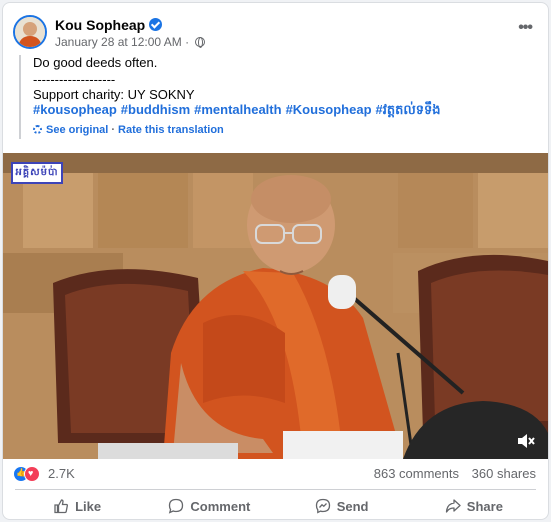 The image size is (551, 522). Describe the element at coordinates (100, 25) in the screenshot. I see `author-name-text: Kou Sopheap` at that location.